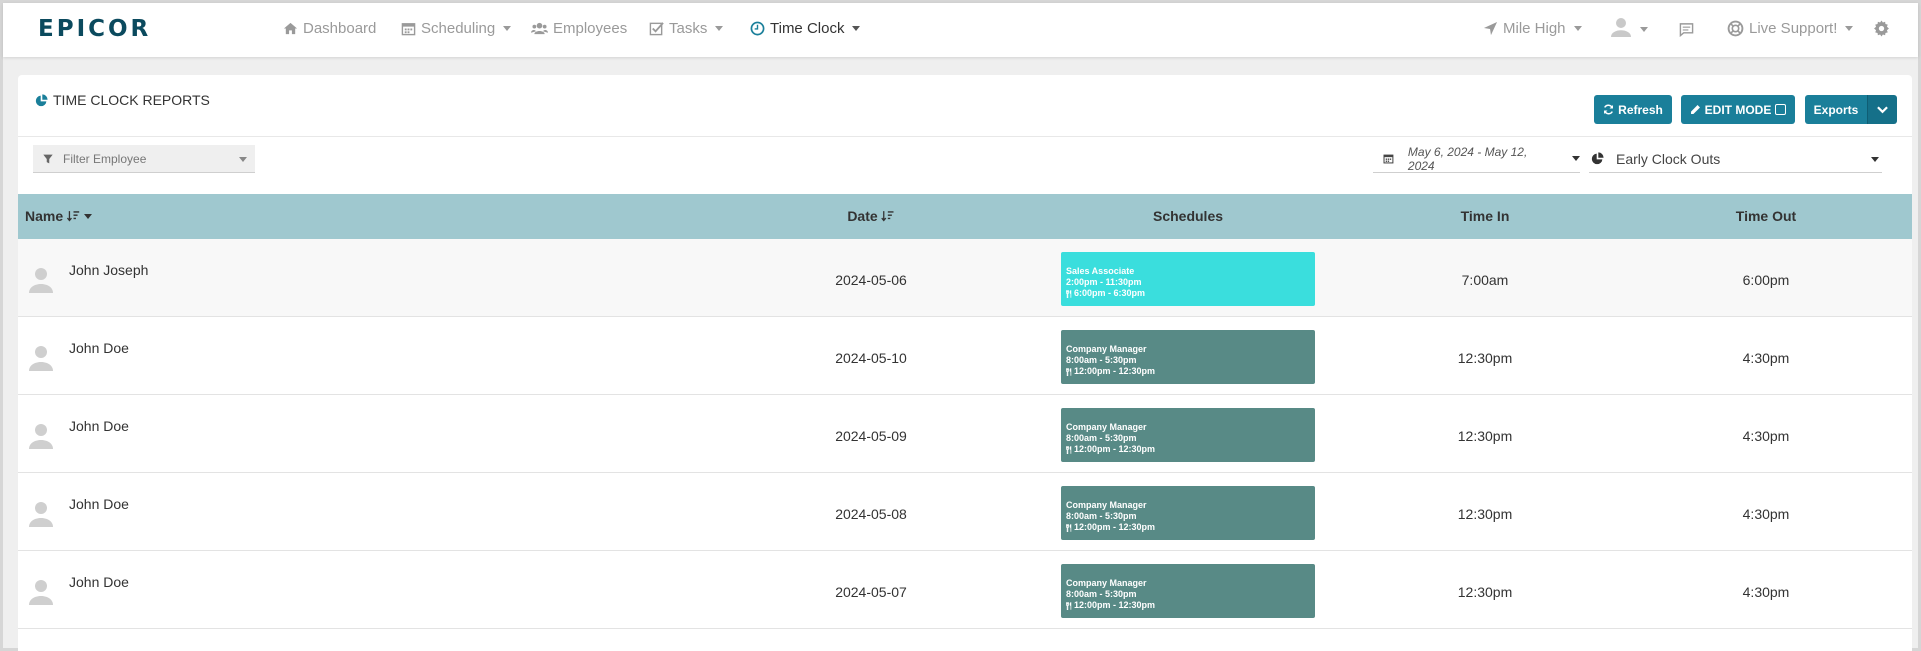  What do you see at coordinates (1836, 109) in the screenshot?
I see `exports-button: Exports` at bounding box center [1836, 109].